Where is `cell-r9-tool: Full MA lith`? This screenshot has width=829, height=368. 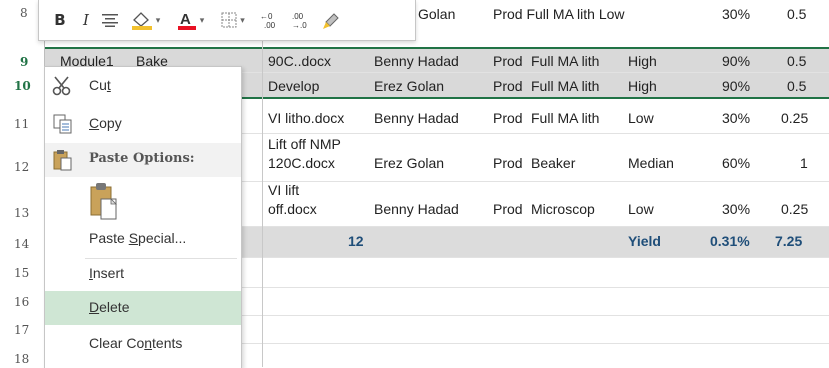
cell-r9-tool: Full MA lith is located at coordinates (565, 61).